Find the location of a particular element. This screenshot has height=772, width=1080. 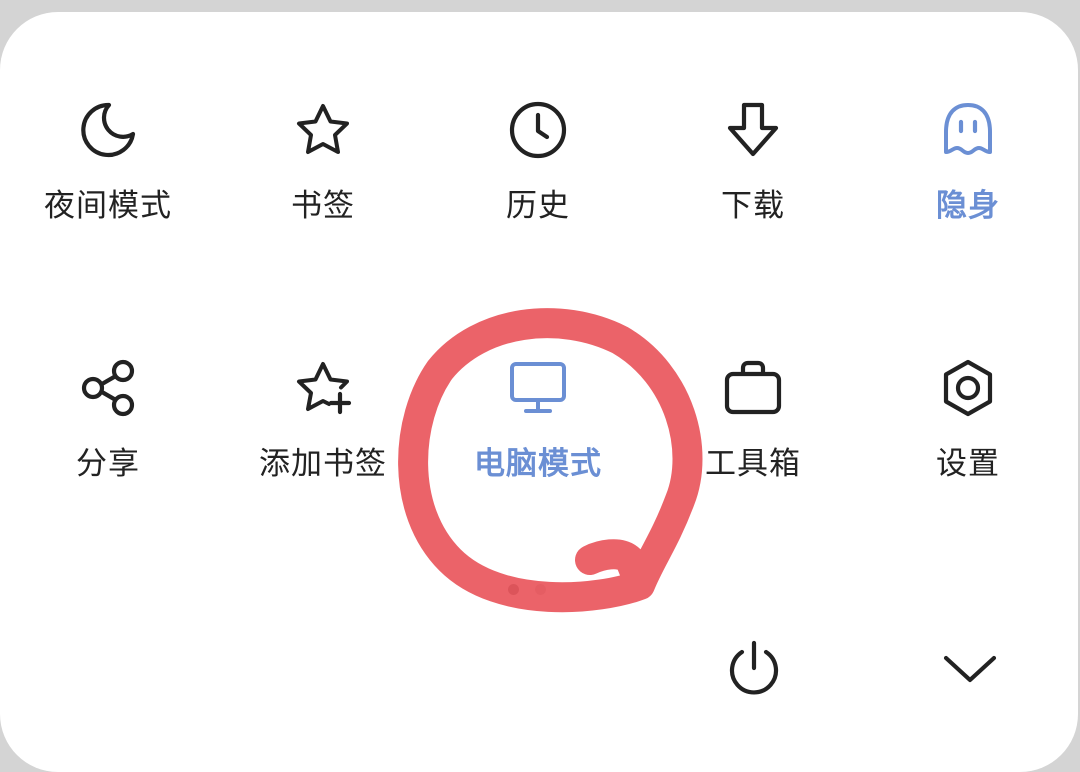

menu-item-label: 添加书签 is located at coordinates (323, 464).